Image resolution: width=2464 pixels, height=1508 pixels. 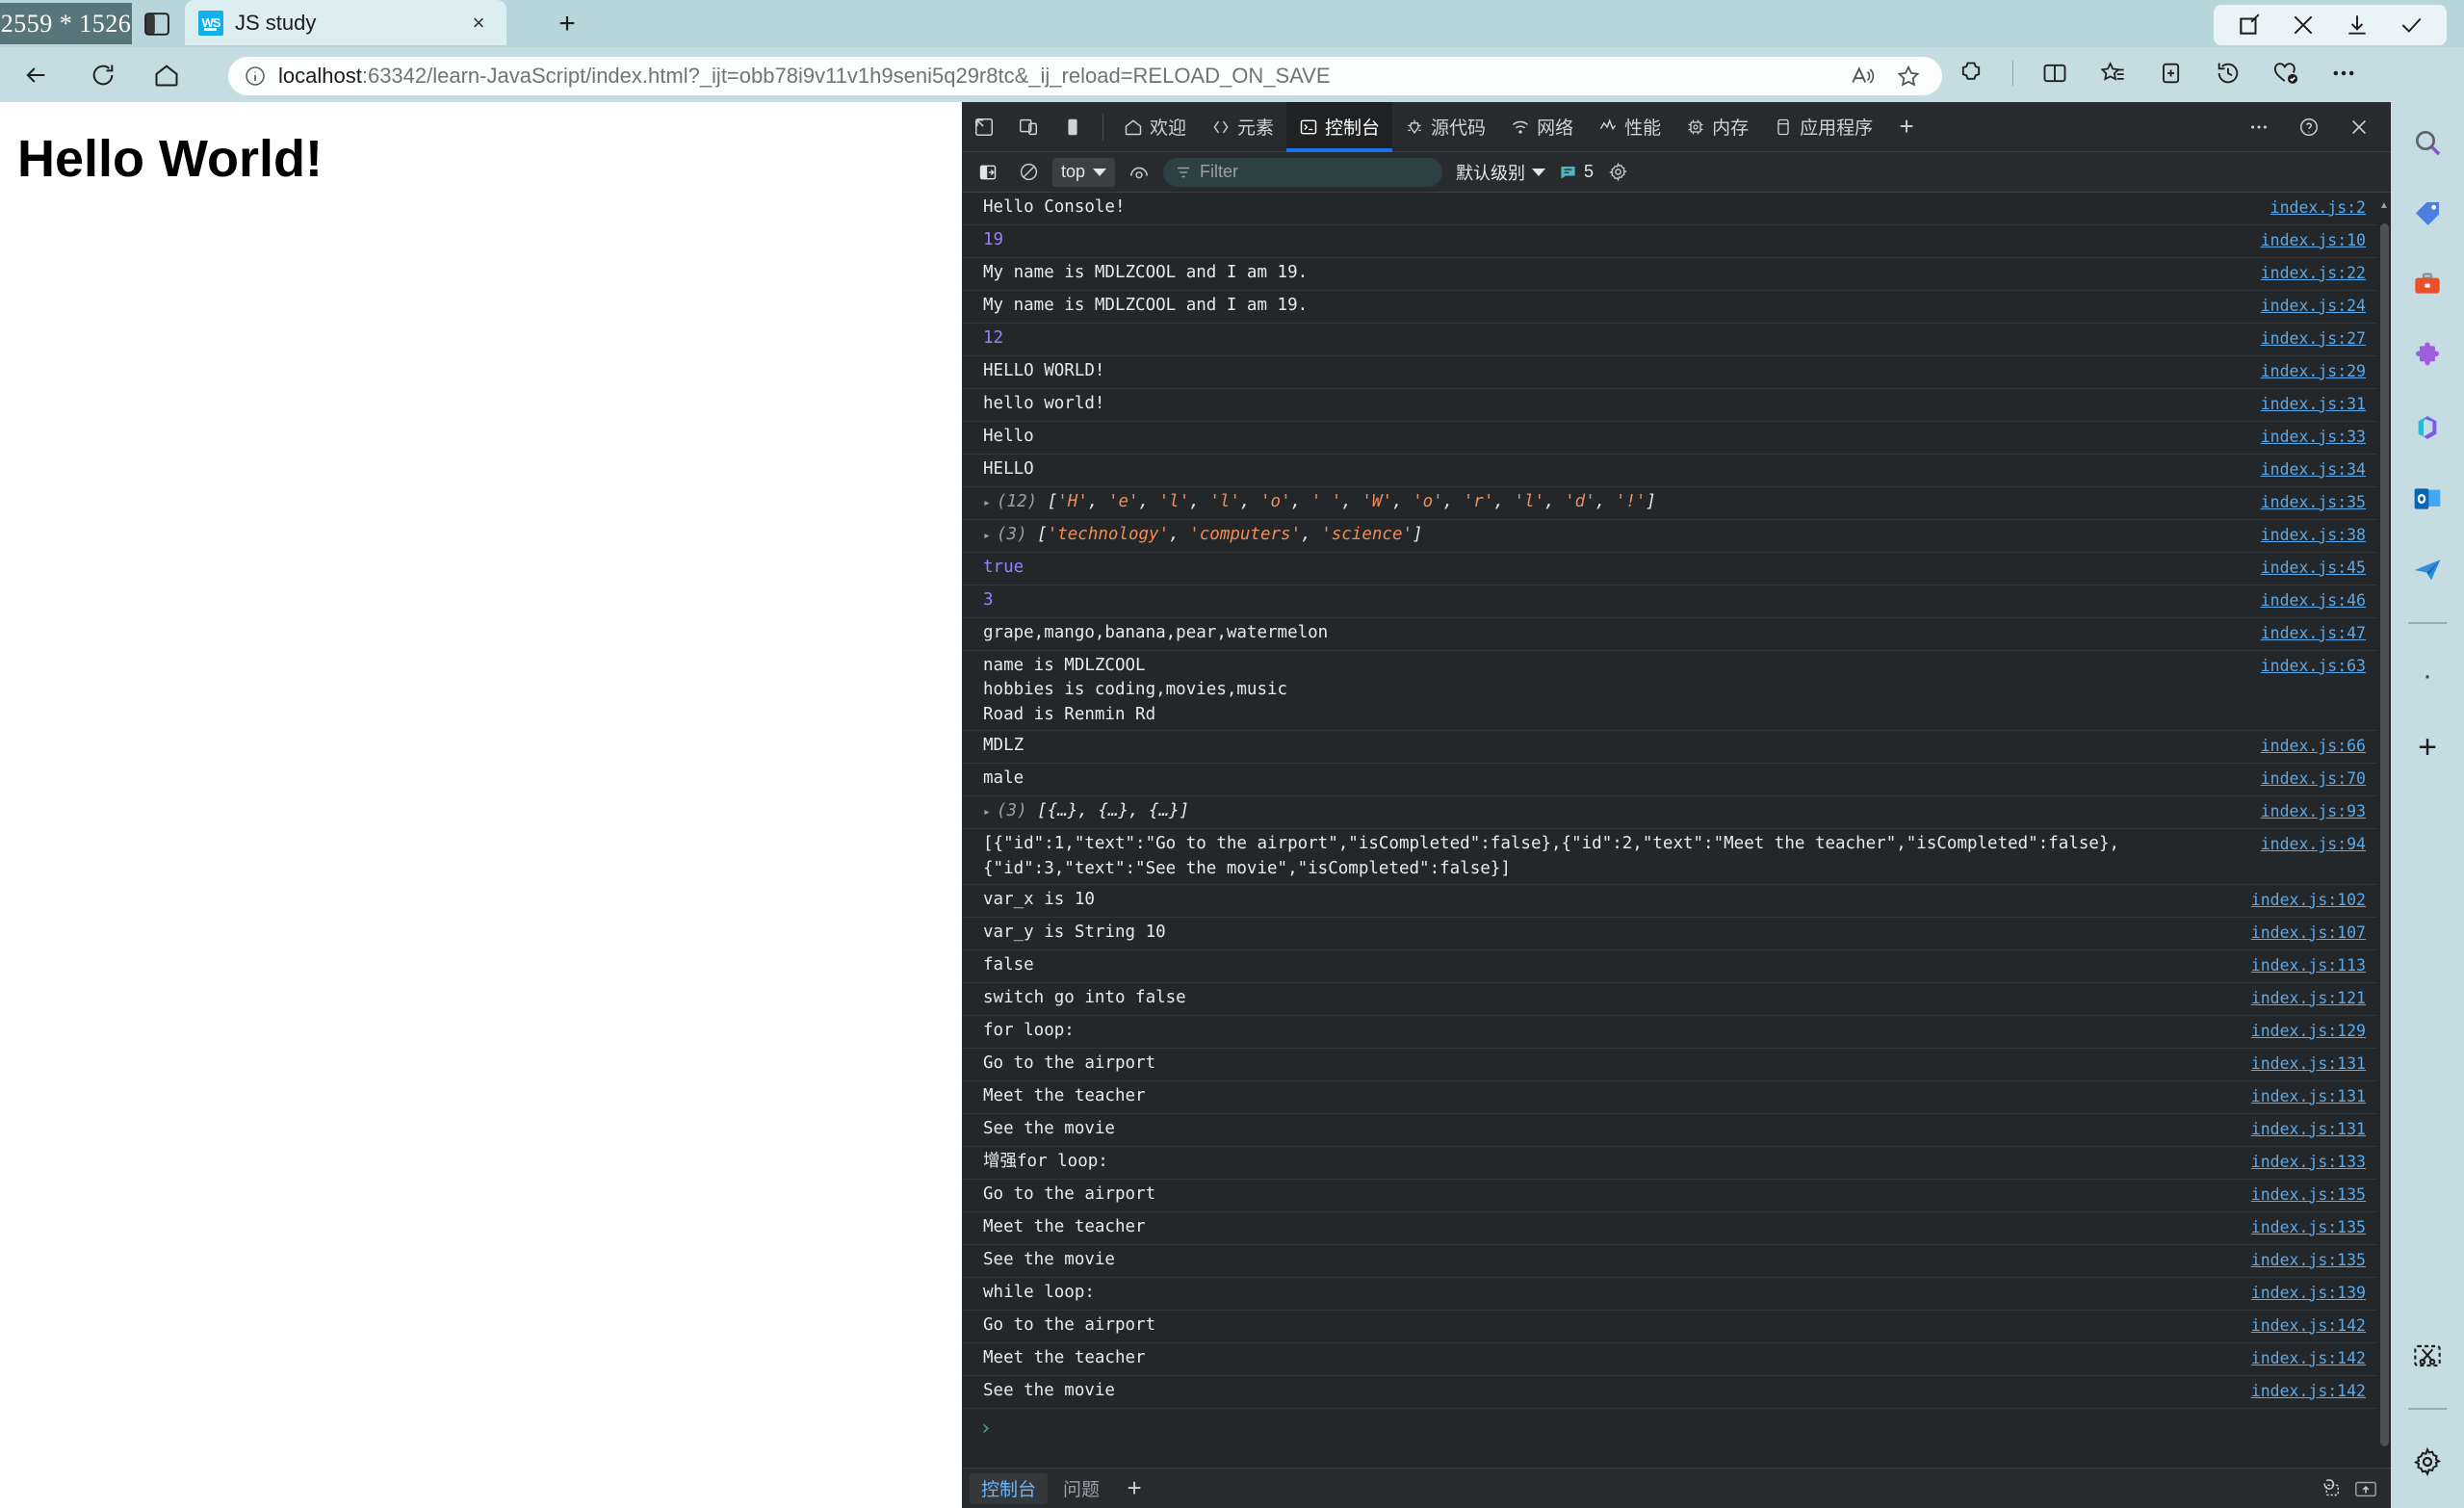 I want to click on console-row: Go to the airport index.js:142, so click(x=1669, y=1327).